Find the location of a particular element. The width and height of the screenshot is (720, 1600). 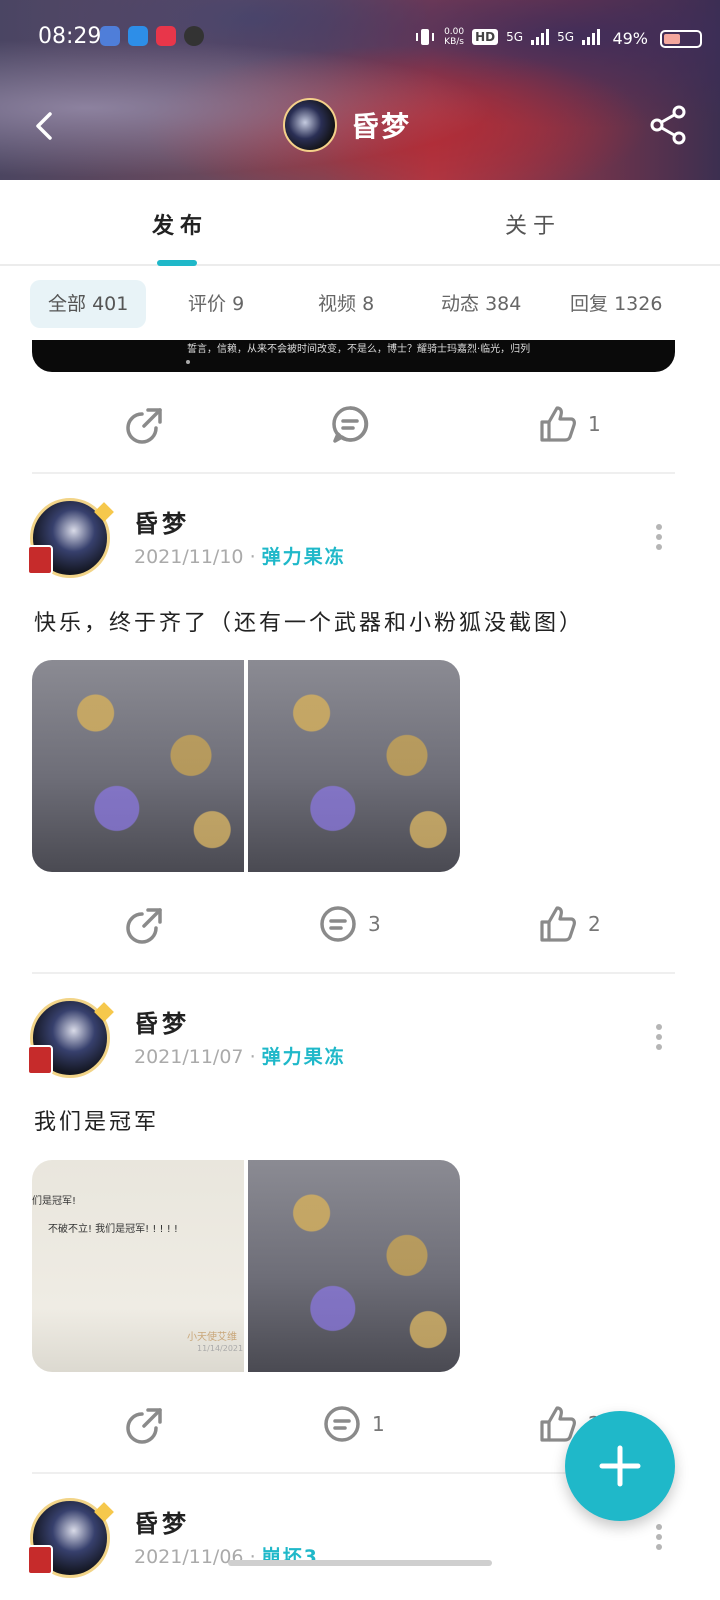

post-header: 昏梦 2021/11/10 · 弹力果冻 is located at coordinates (360, 543).